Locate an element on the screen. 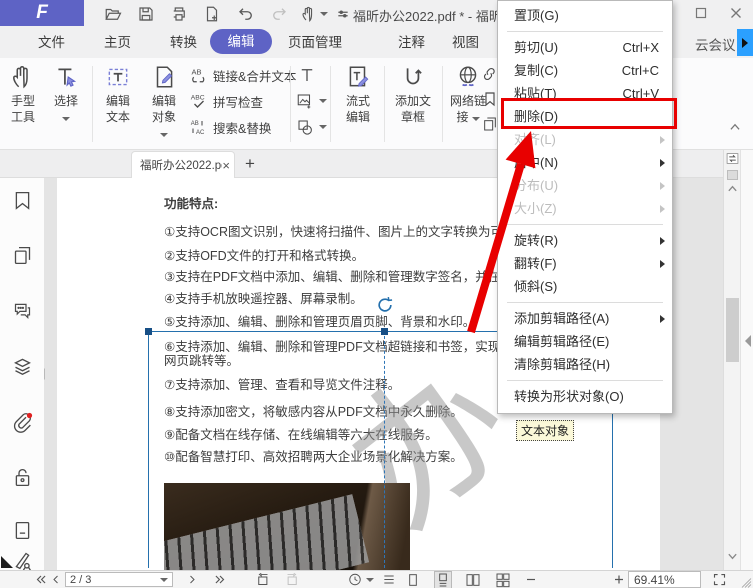 The image size is (753, 588). menu-item-rotate: 旋转(R) is located at coordinates (585, 240).